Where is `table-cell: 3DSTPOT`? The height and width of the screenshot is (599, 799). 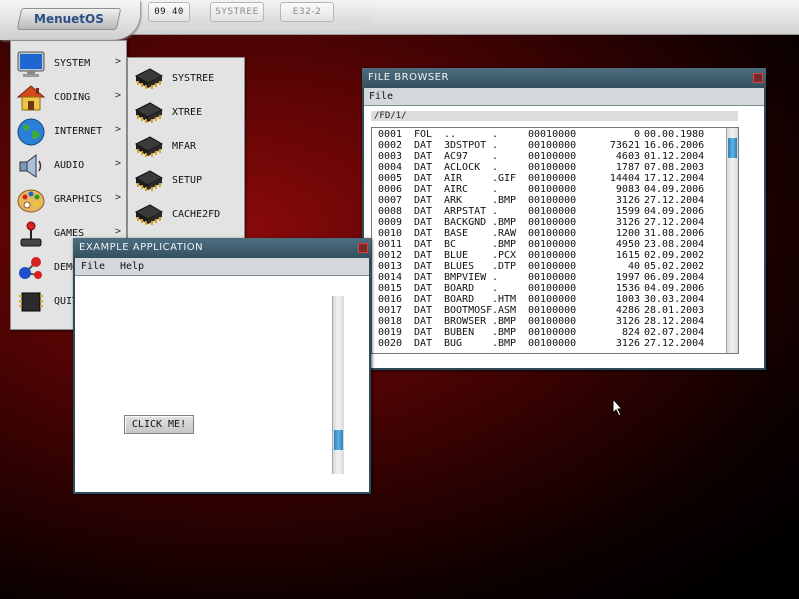 table-cell: 3DSTPOT is located at coordinates (465, 145).